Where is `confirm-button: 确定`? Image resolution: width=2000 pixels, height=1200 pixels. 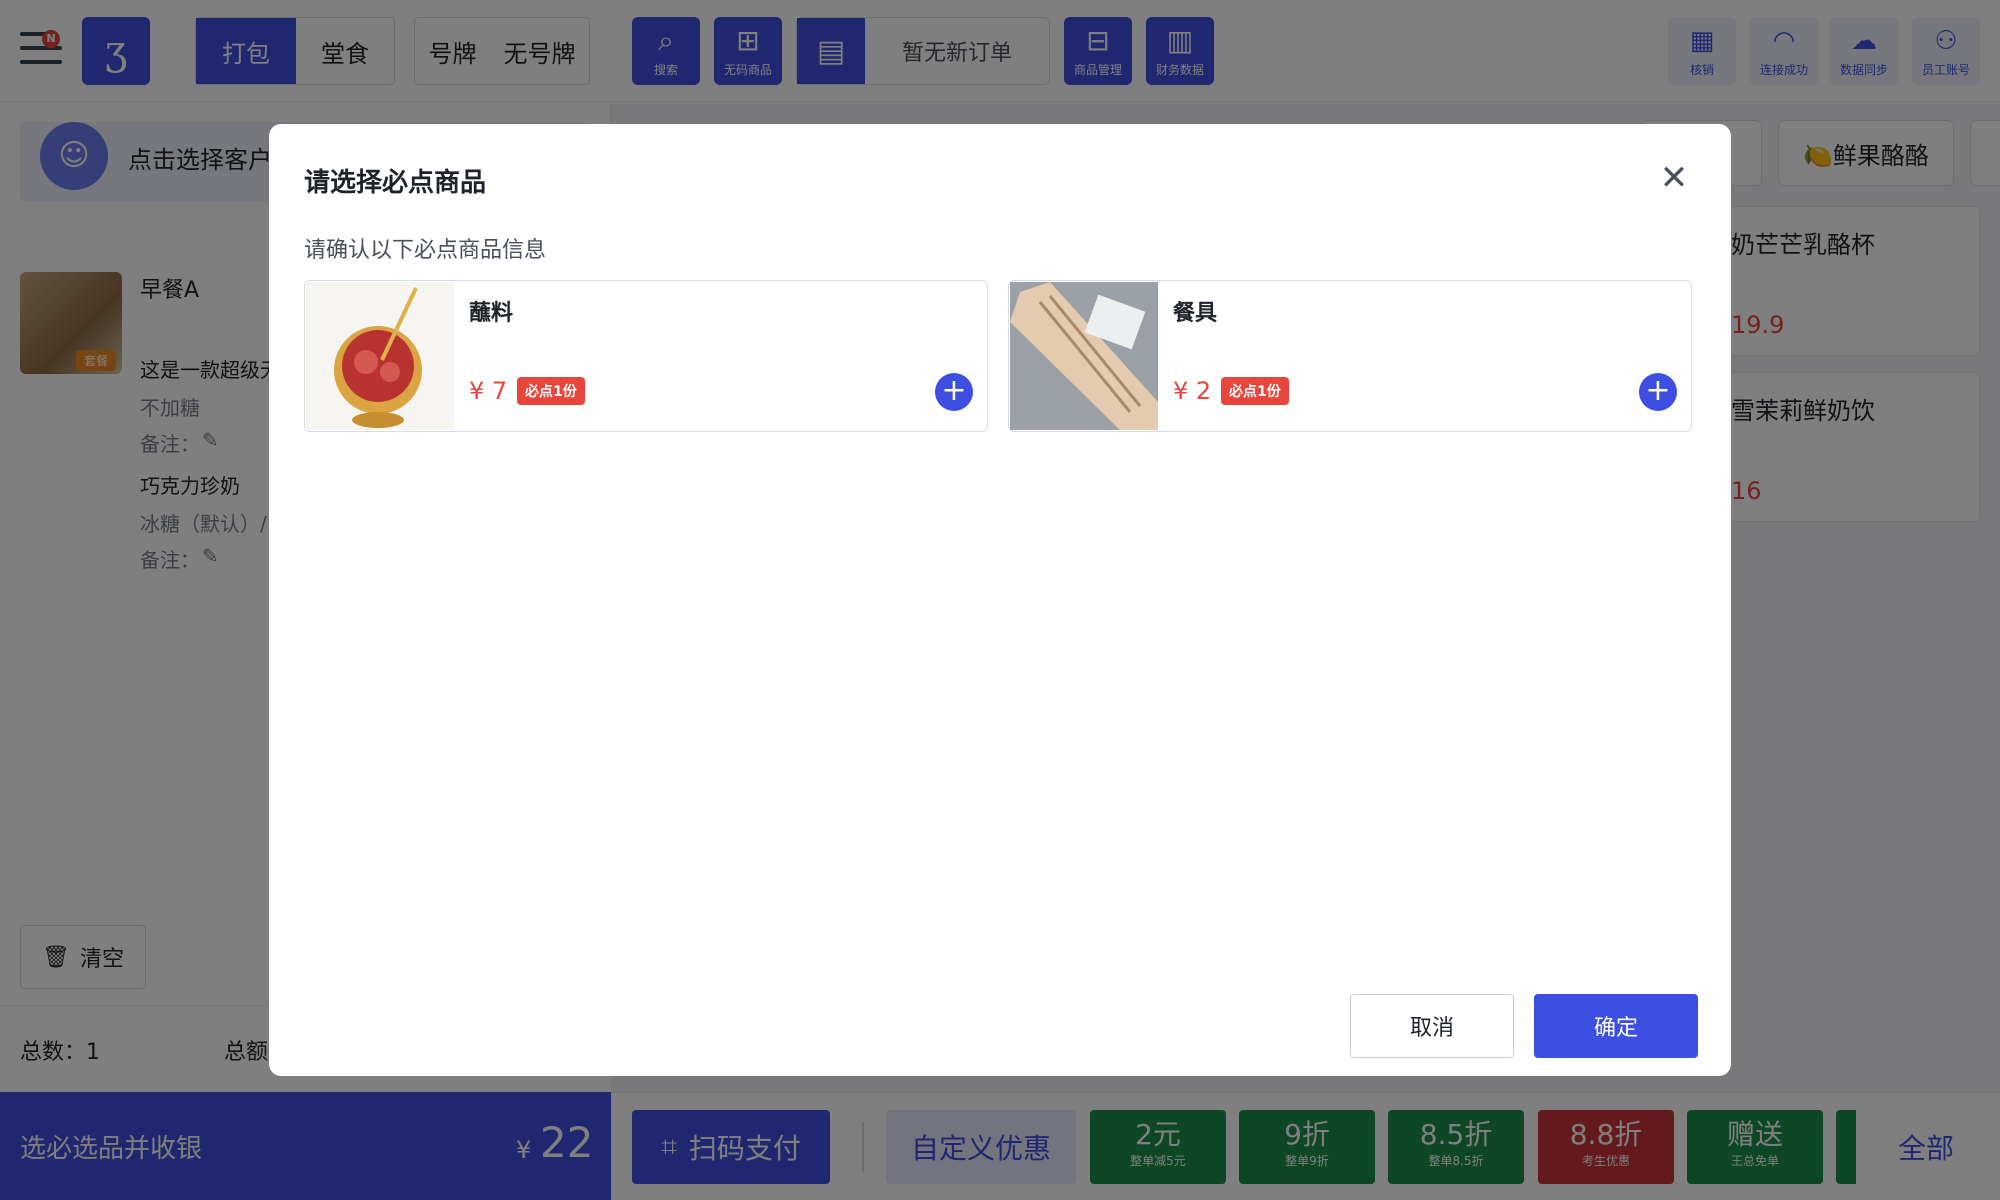 confirm-button: 确定 is located at coordinates (1616, 1026).